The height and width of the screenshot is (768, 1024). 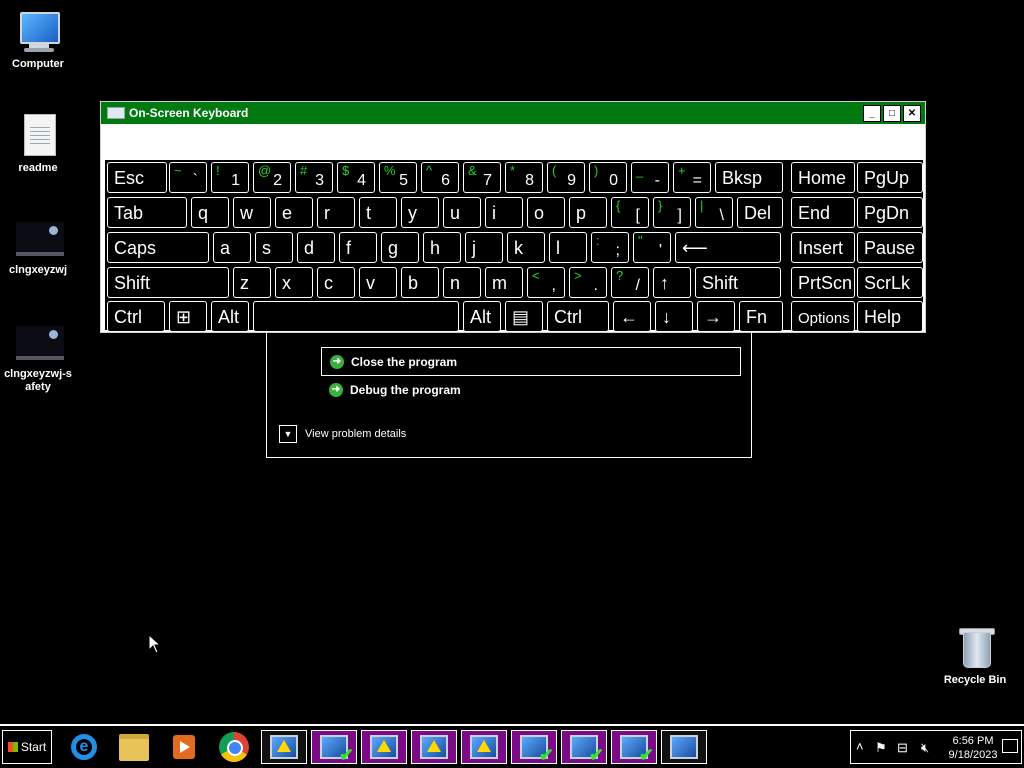 What do you see at coordinates (860, 746) in the screenshot?
I see `show-hidden-icons-chevron-icon: ˄` at bounding box center [860, 746].